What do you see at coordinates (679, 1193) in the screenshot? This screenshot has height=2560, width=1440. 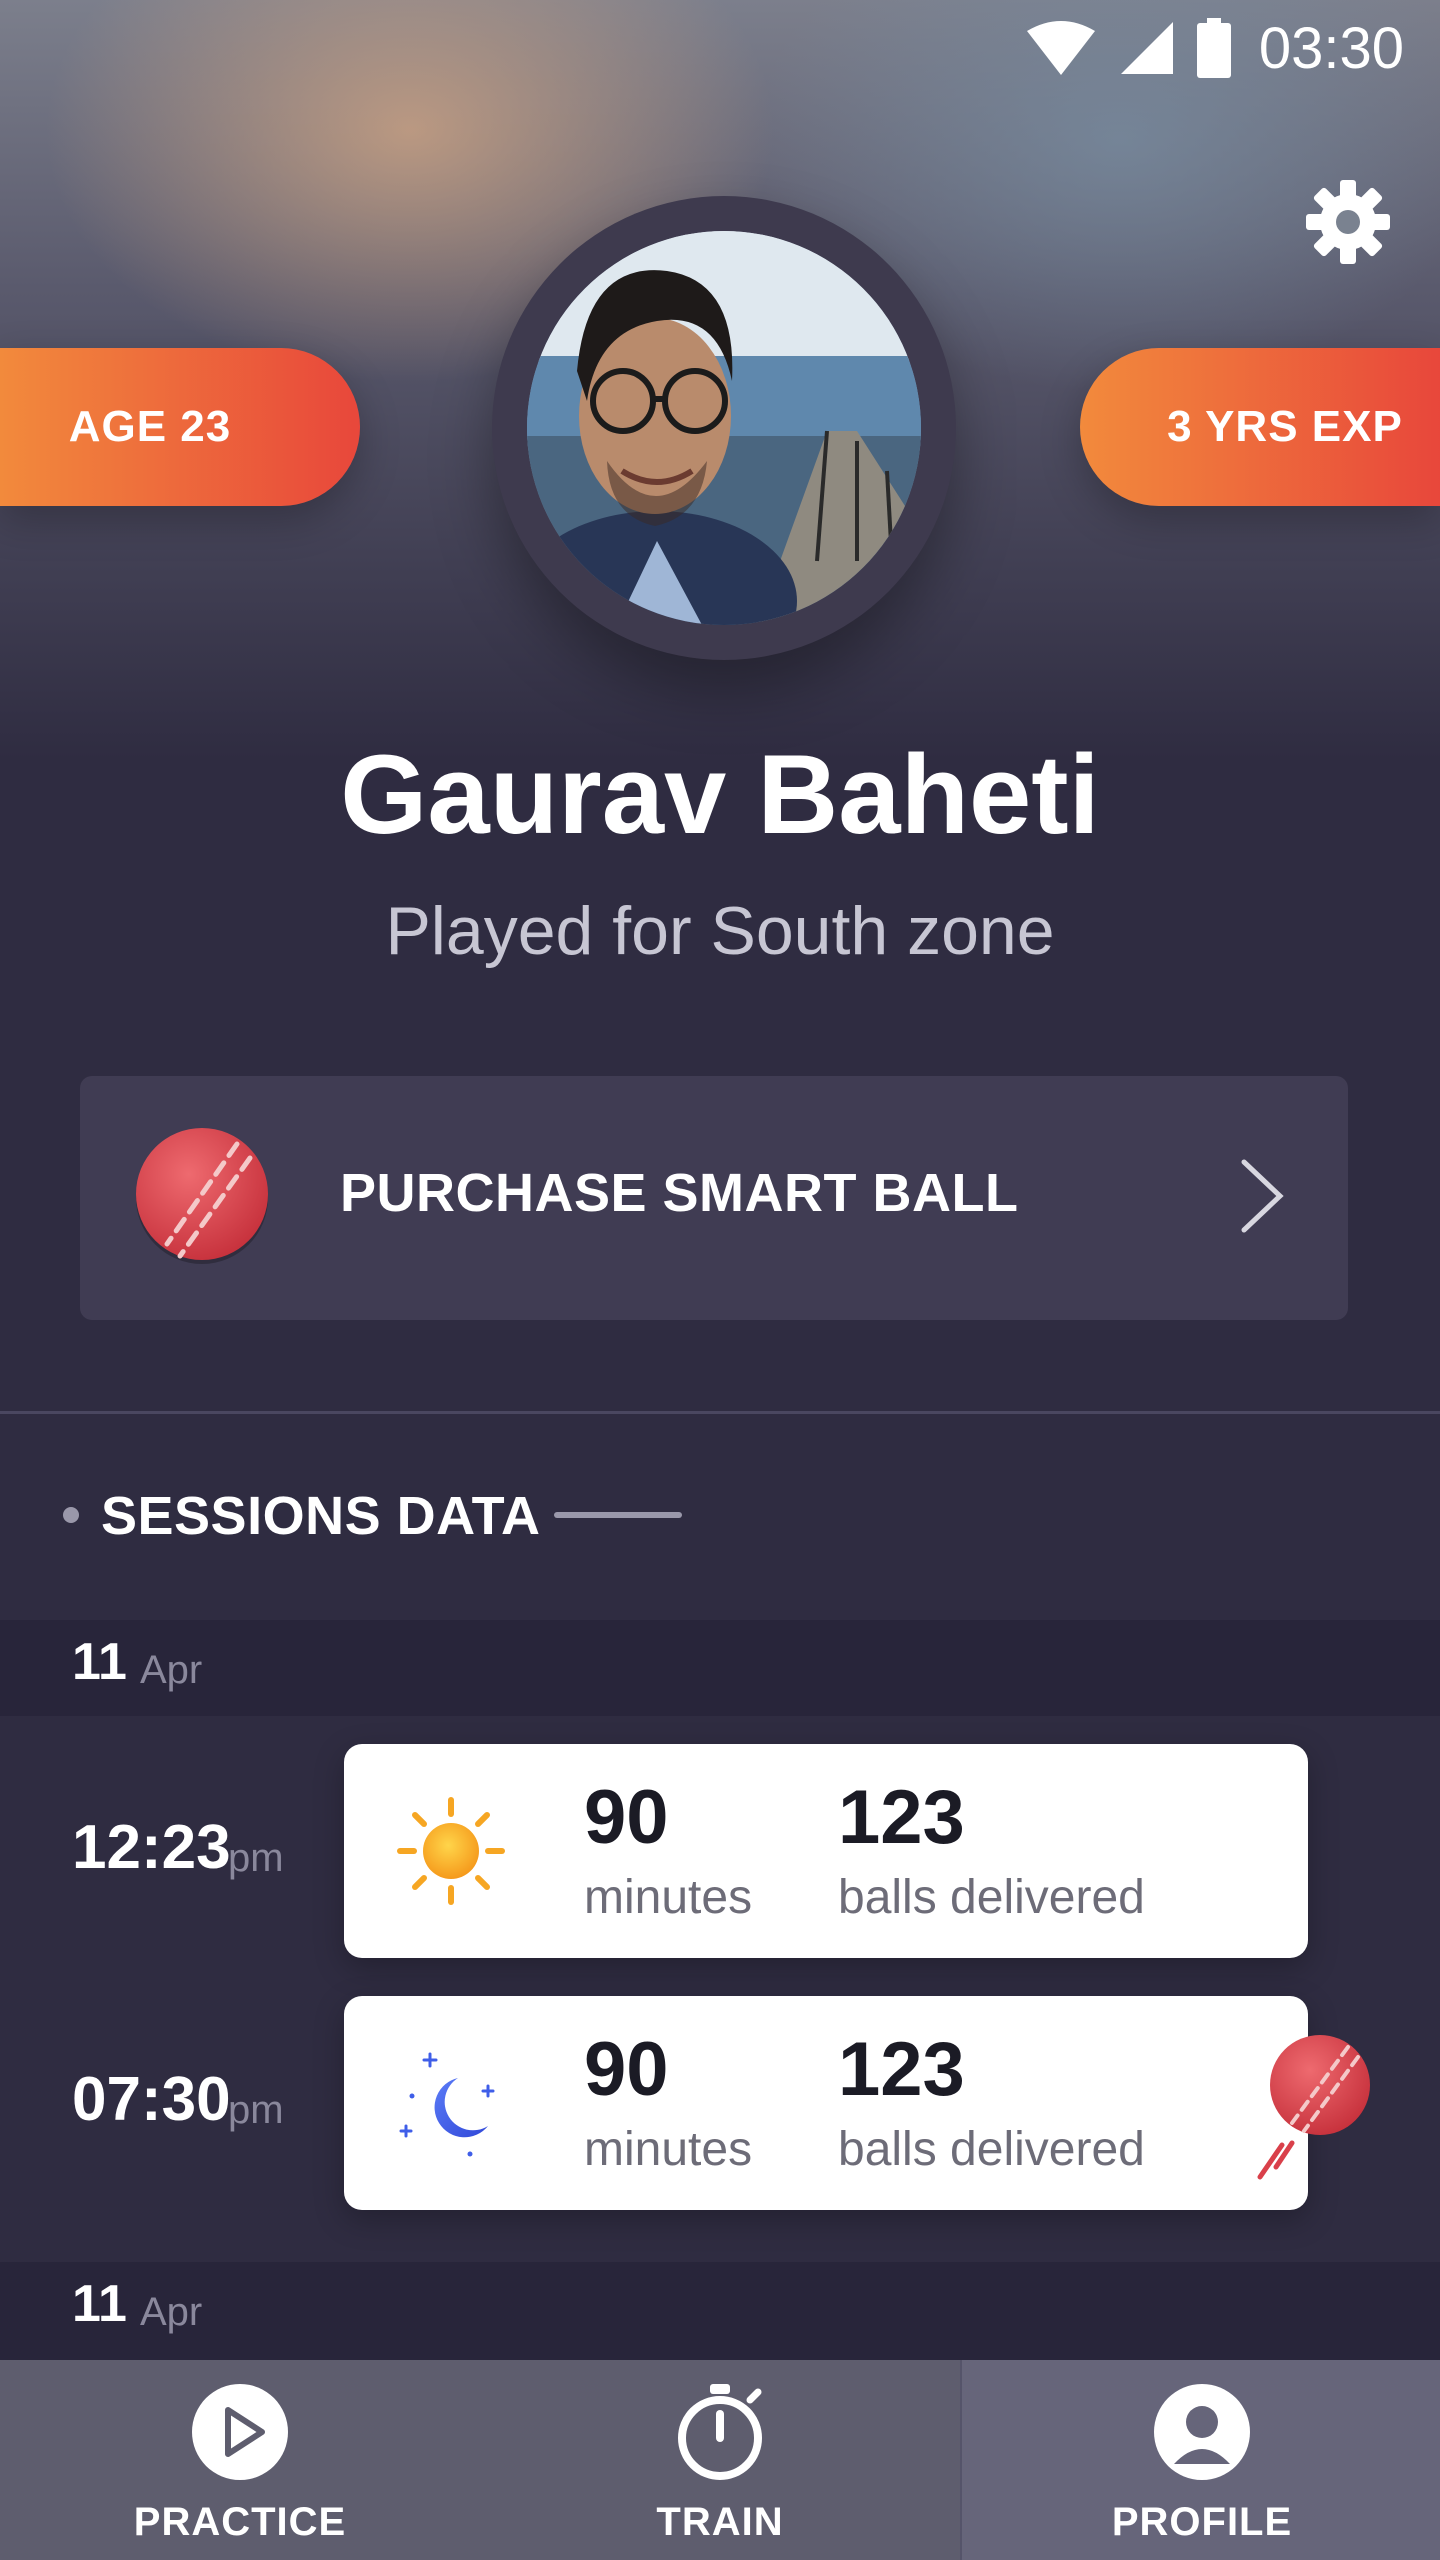 I see `purchase-label: PURCHASE SMART BALL` at bounding box center [679, 1193].